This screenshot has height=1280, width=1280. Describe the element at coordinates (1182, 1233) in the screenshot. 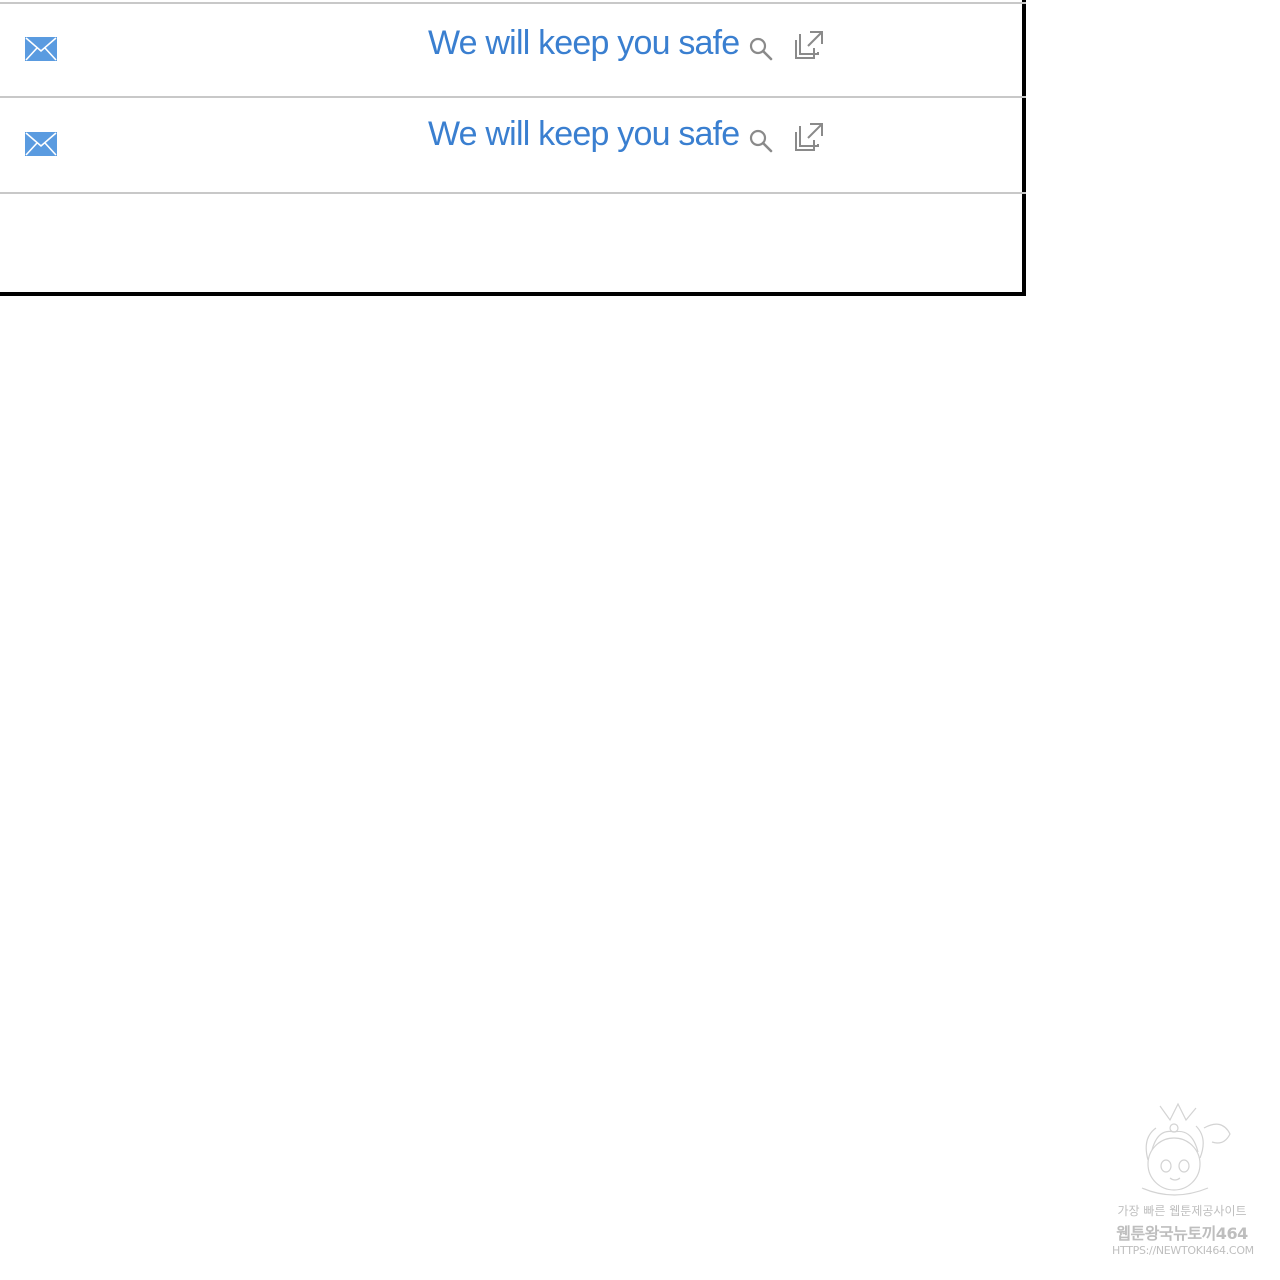

I see `watermark-line: 웹툰왕국뉴토끼464` at that location.